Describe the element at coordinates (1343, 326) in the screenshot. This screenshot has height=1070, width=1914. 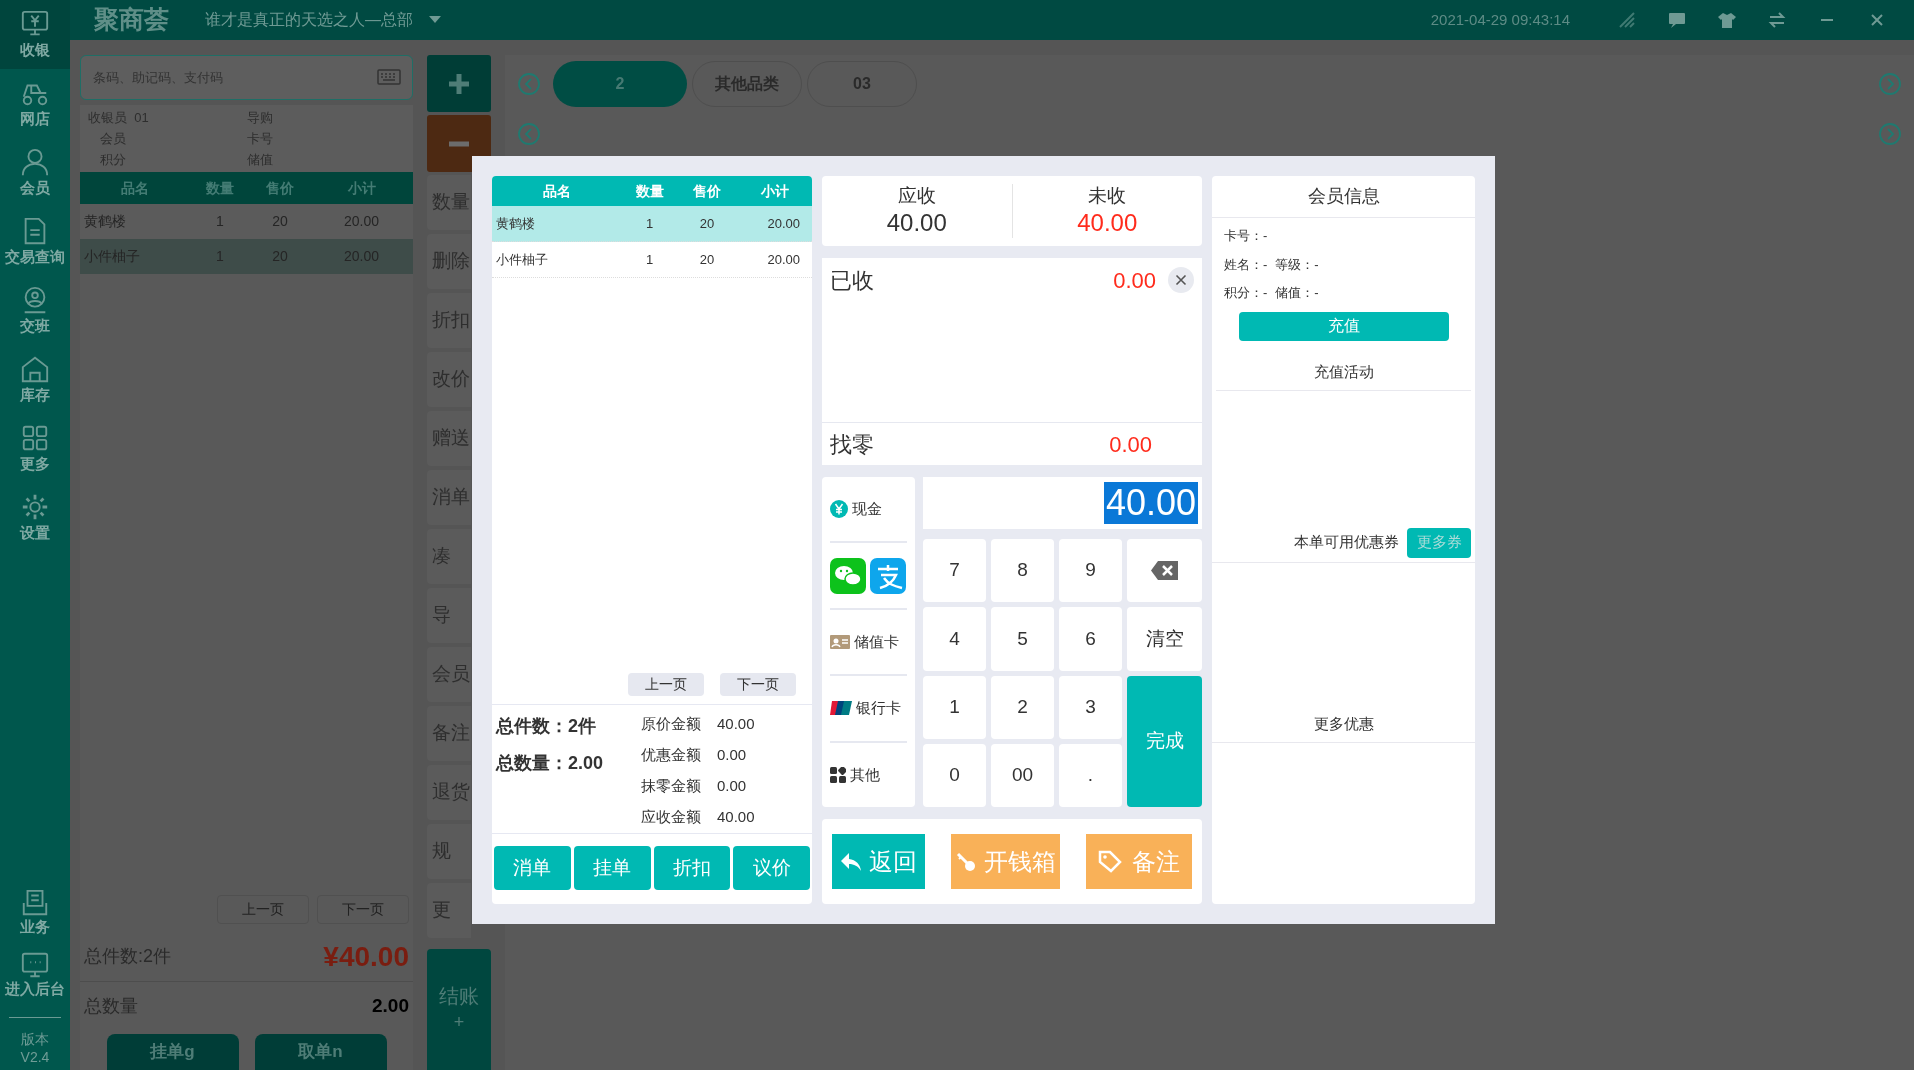
I see `recharge-button: 充值` at that location.